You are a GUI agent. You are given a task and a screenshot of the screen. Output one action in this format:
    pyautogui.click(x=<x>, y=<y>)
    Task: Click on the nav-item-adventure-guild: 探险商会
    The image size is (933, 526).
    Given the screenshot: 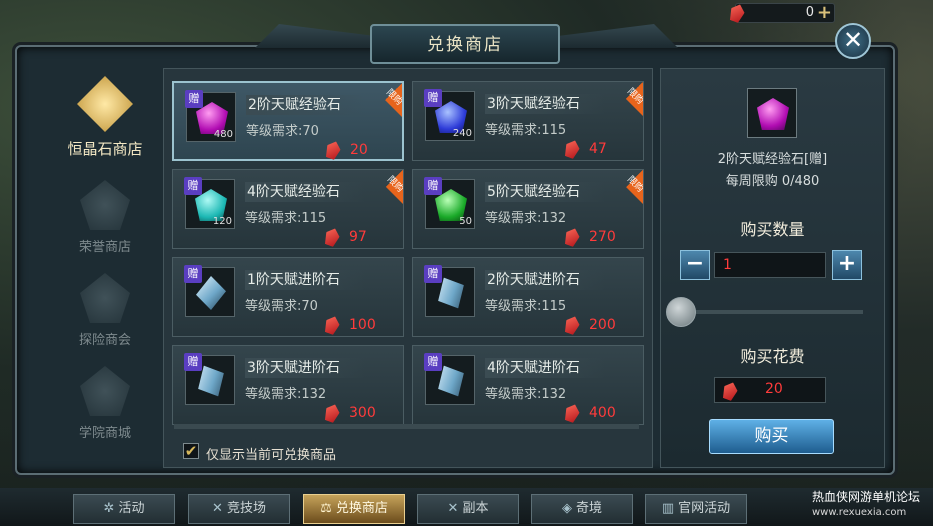 What is the action you would take?
    pyautogui.click(x=105, y=313)
    